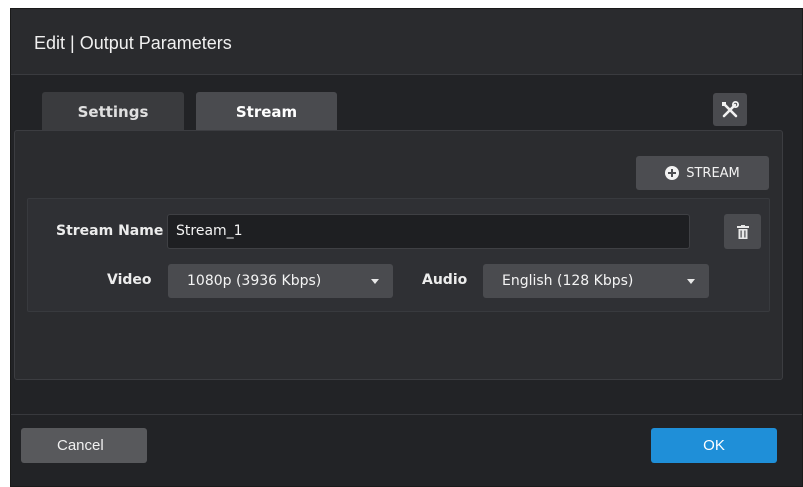  Describe the element at coordinates (129, 280) in the screenshot. I see `video-label: Video` at that location.